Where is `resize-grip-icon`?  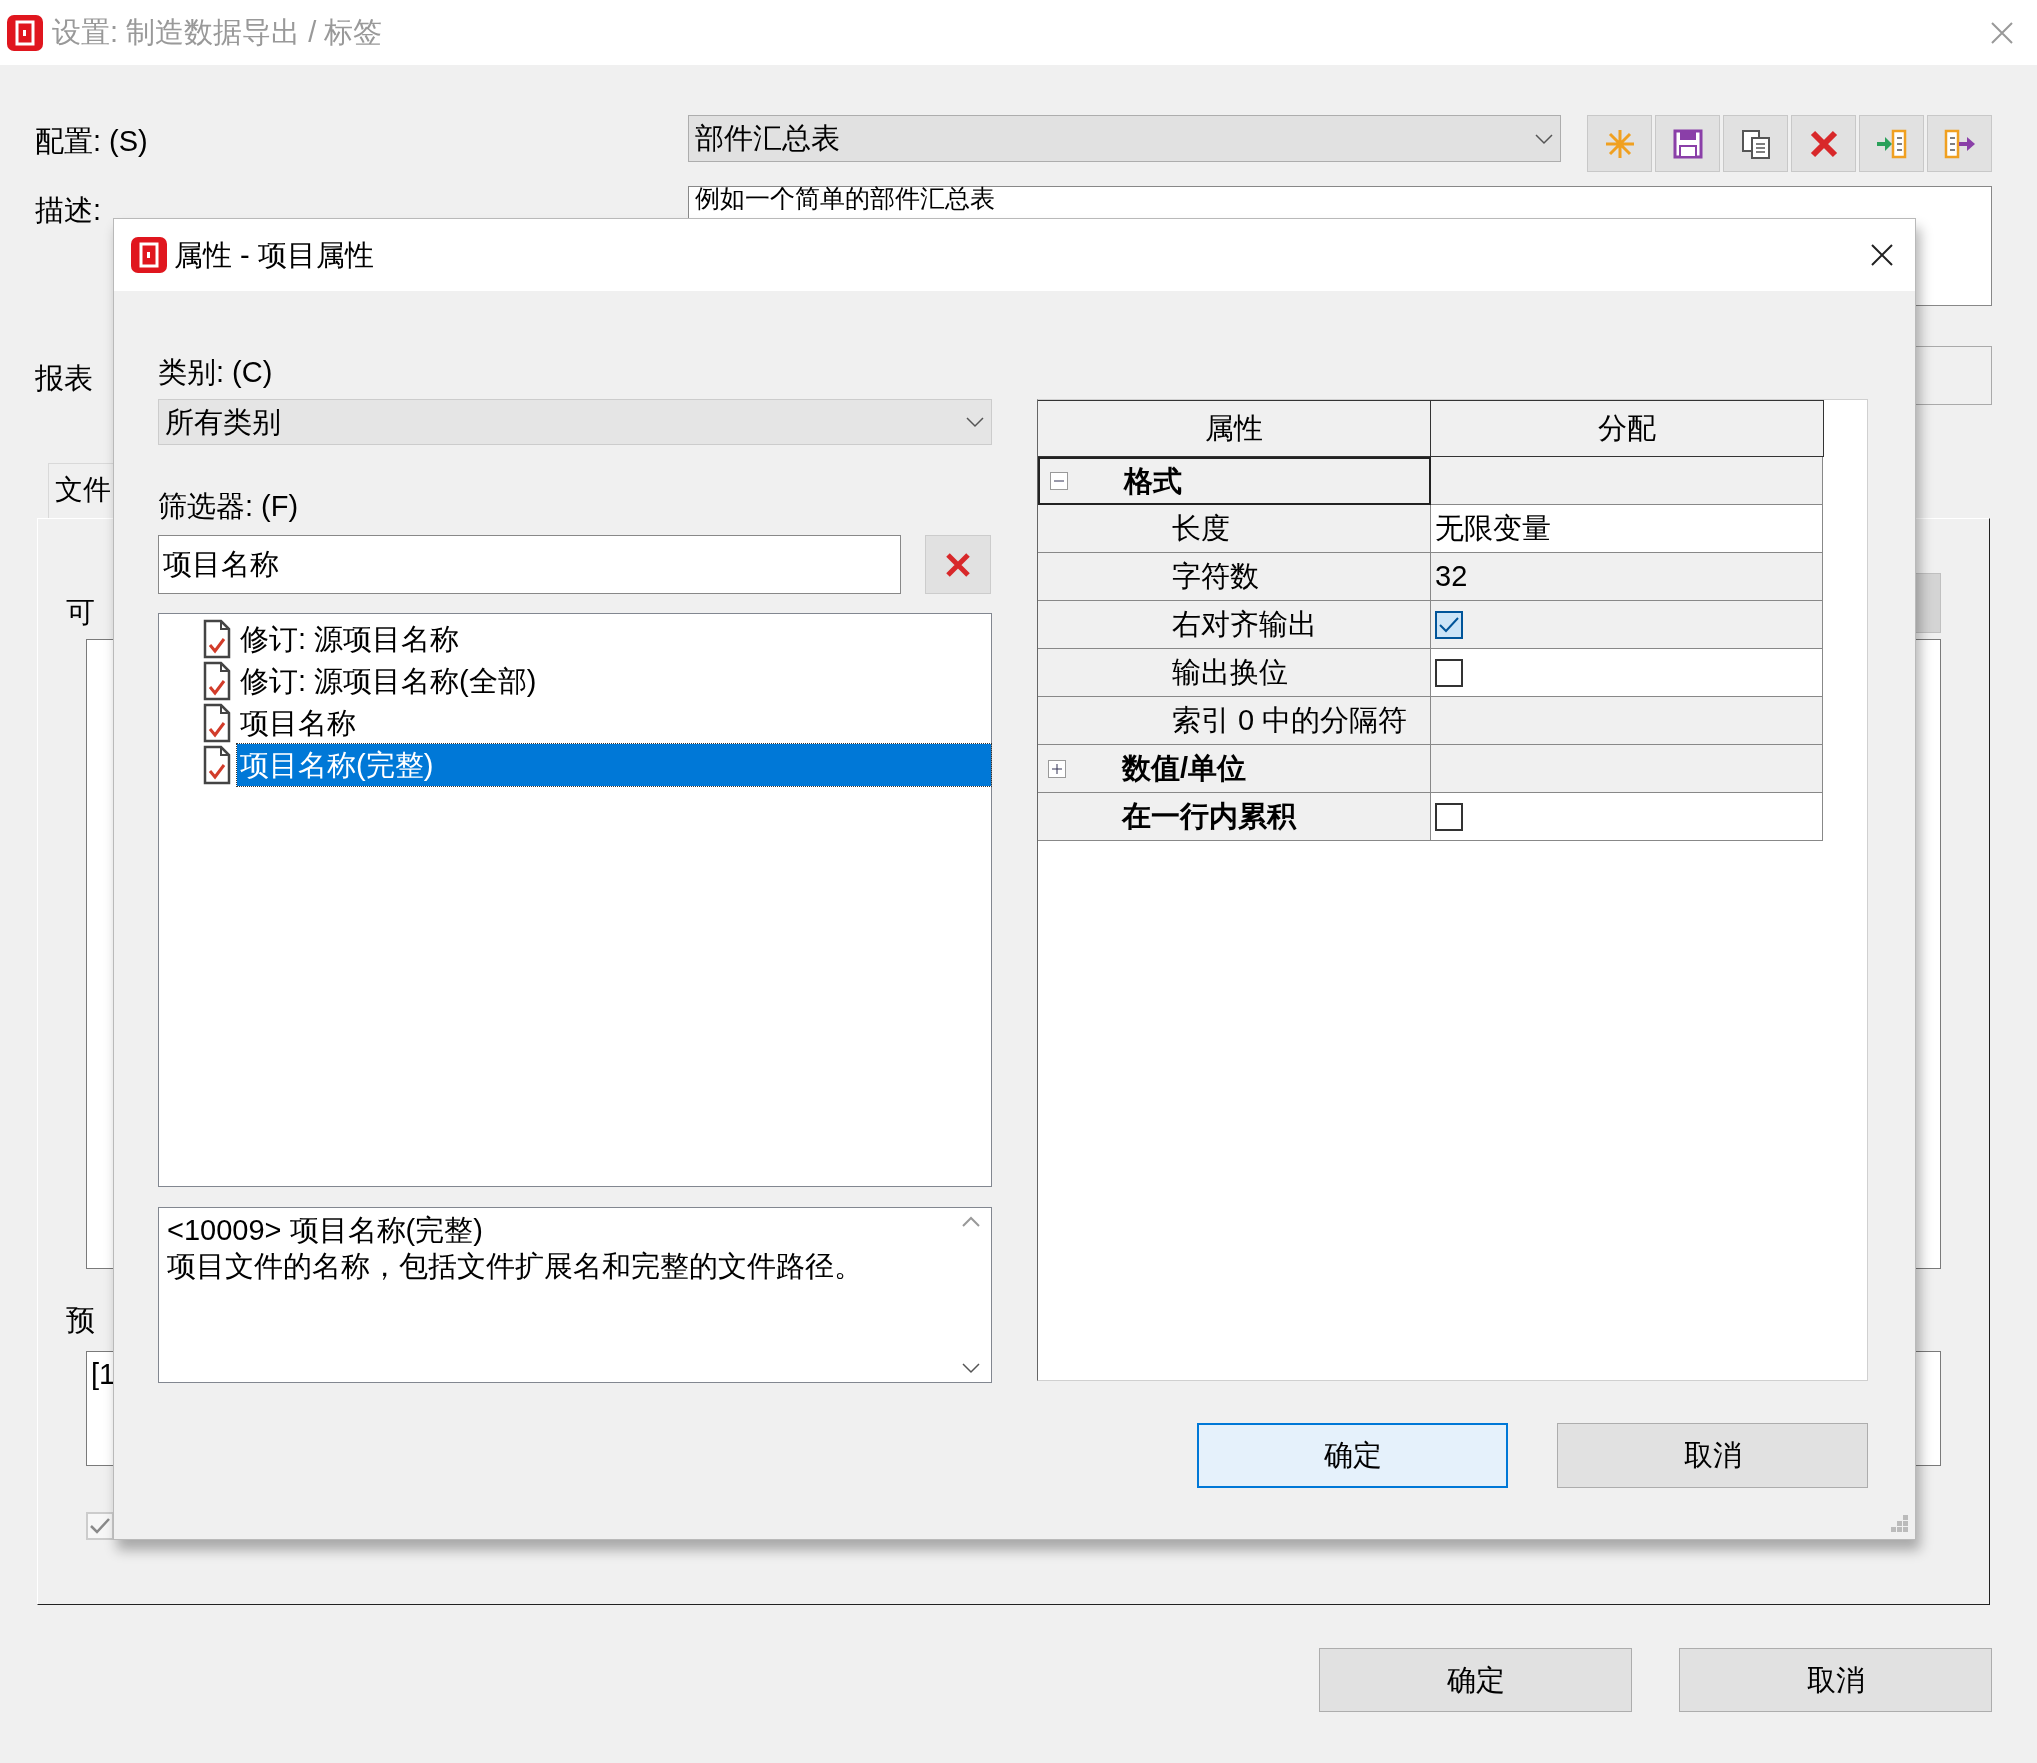
resize-grip-icon is located at coordinates (1900, 1524).